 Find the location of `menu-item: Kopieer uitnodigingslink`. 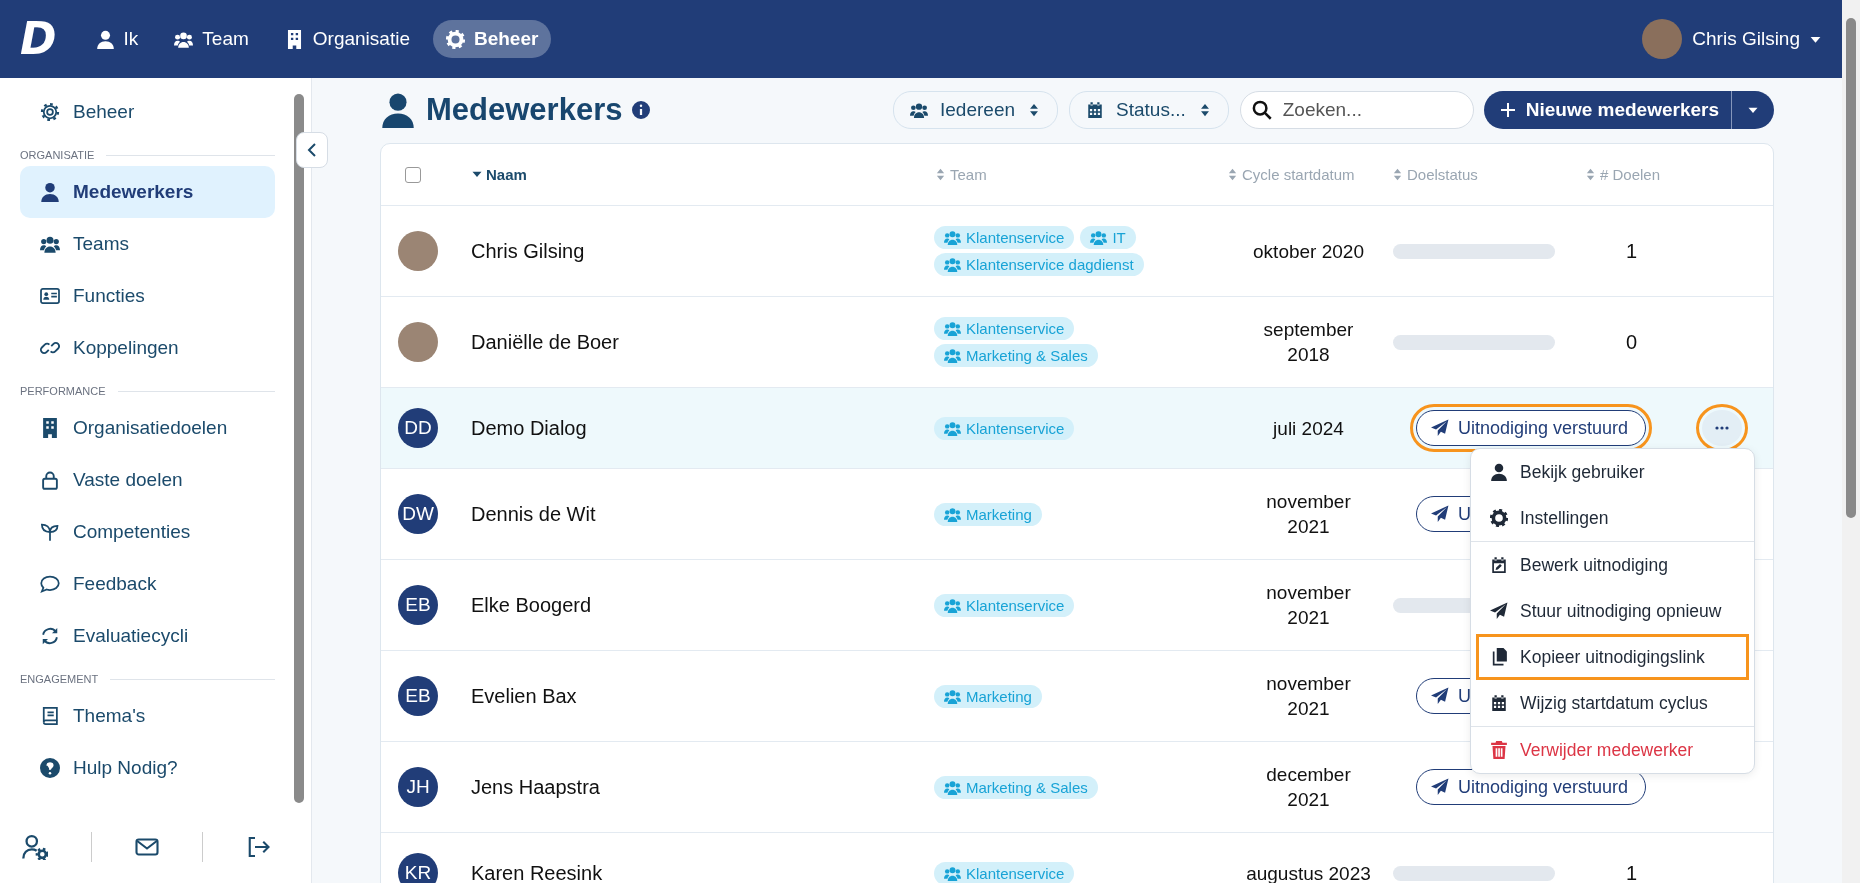

menu-item: Kopieer uitnodigingslink is located at coordinates (1612, 657).